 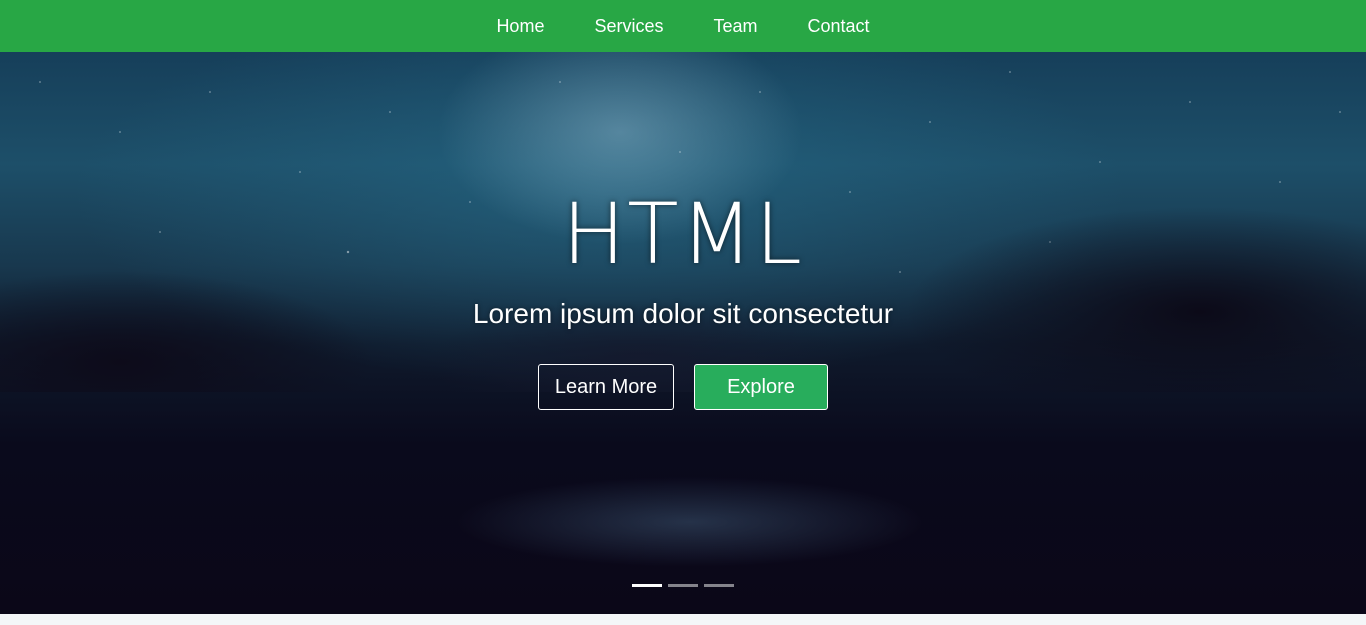 I want to click on nav-link-home: Home, so click(x=520, y=26).